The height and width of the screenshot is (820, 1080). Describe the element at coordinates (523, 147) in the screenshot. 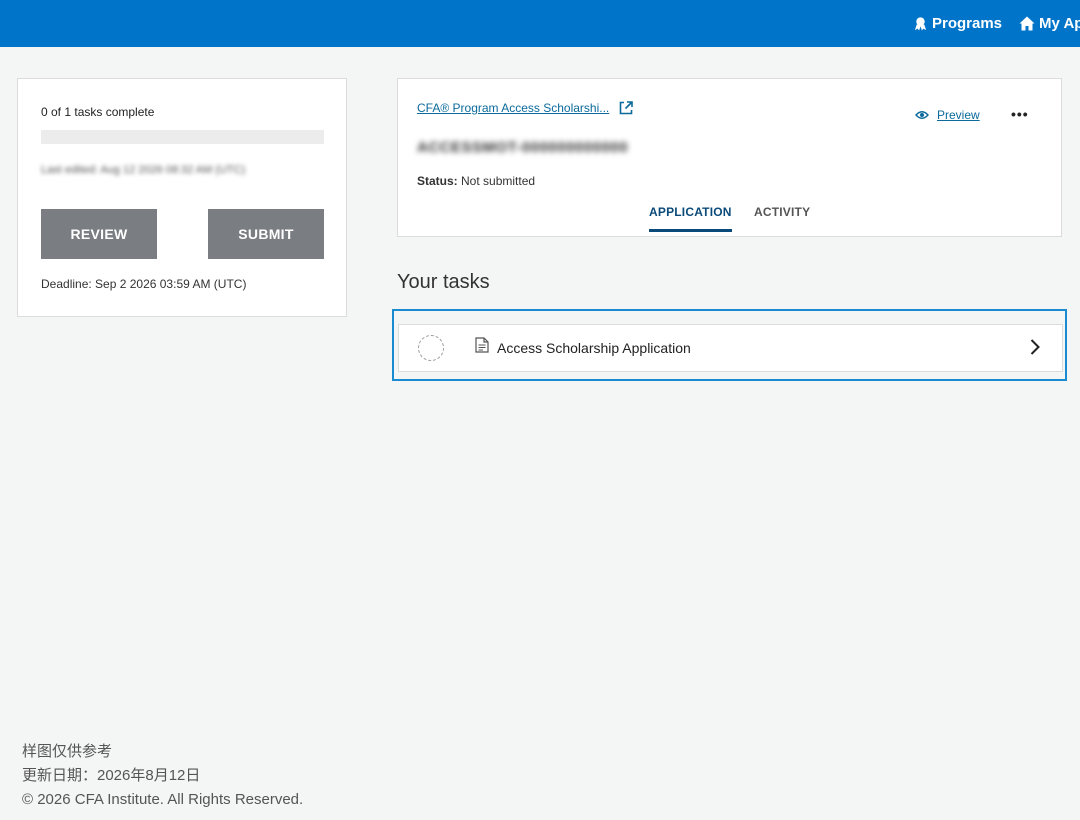

I see `application-id: ACCESSMOT-000000000000` at that location.